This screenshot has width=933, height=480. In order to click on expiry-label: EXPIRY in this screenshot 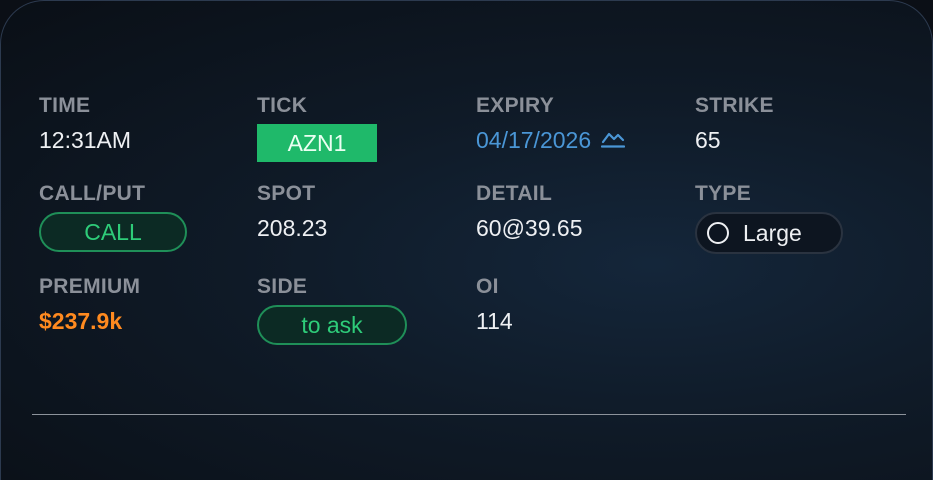, I will do `click(515, 105)`.